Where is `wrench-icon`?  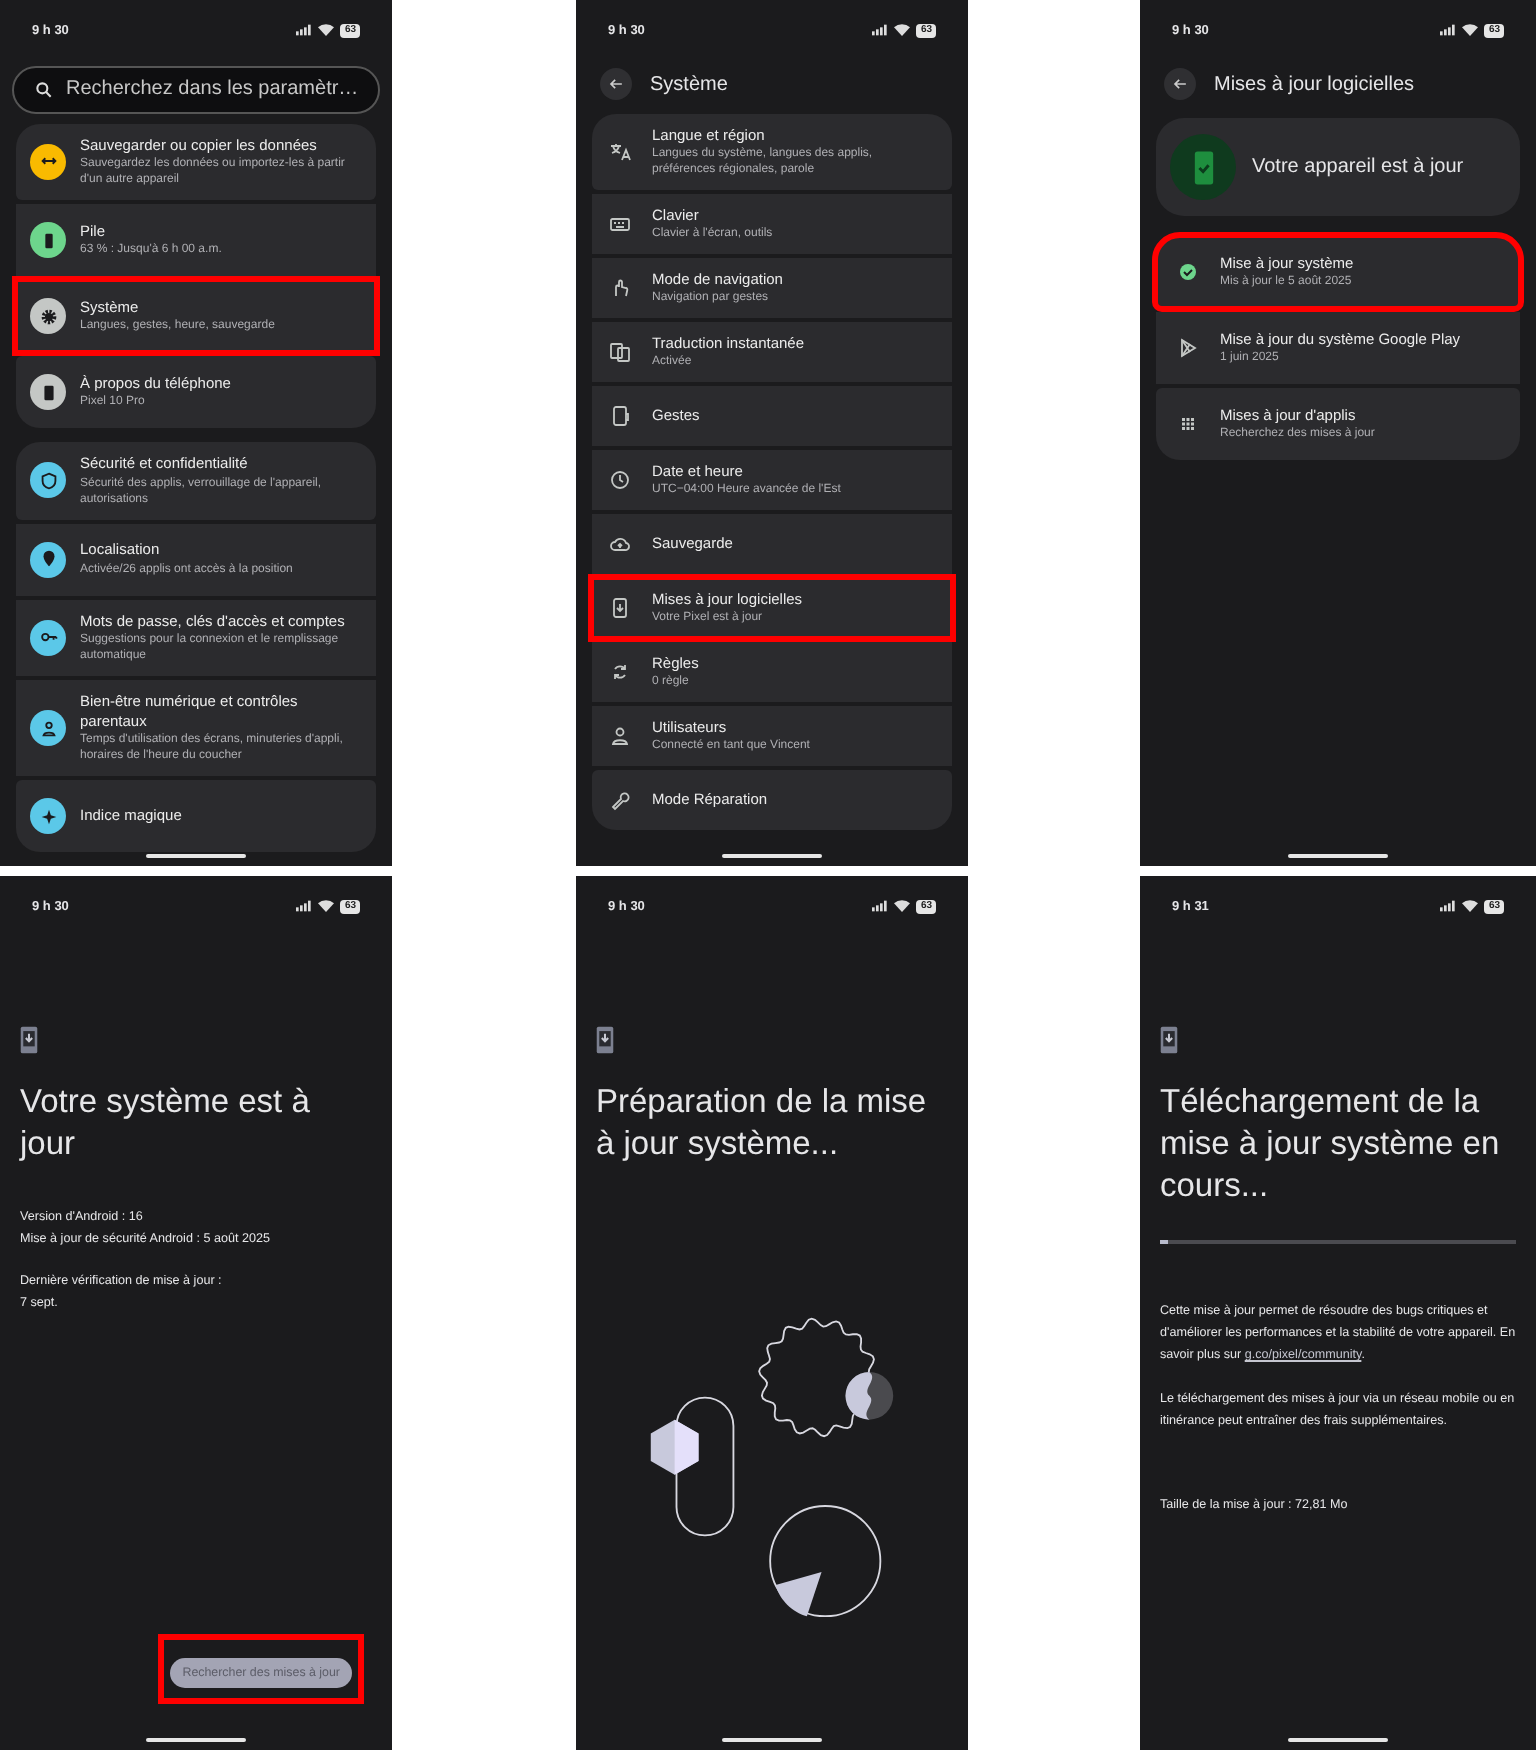 wrench-icon is located at coordinates (620, 800).